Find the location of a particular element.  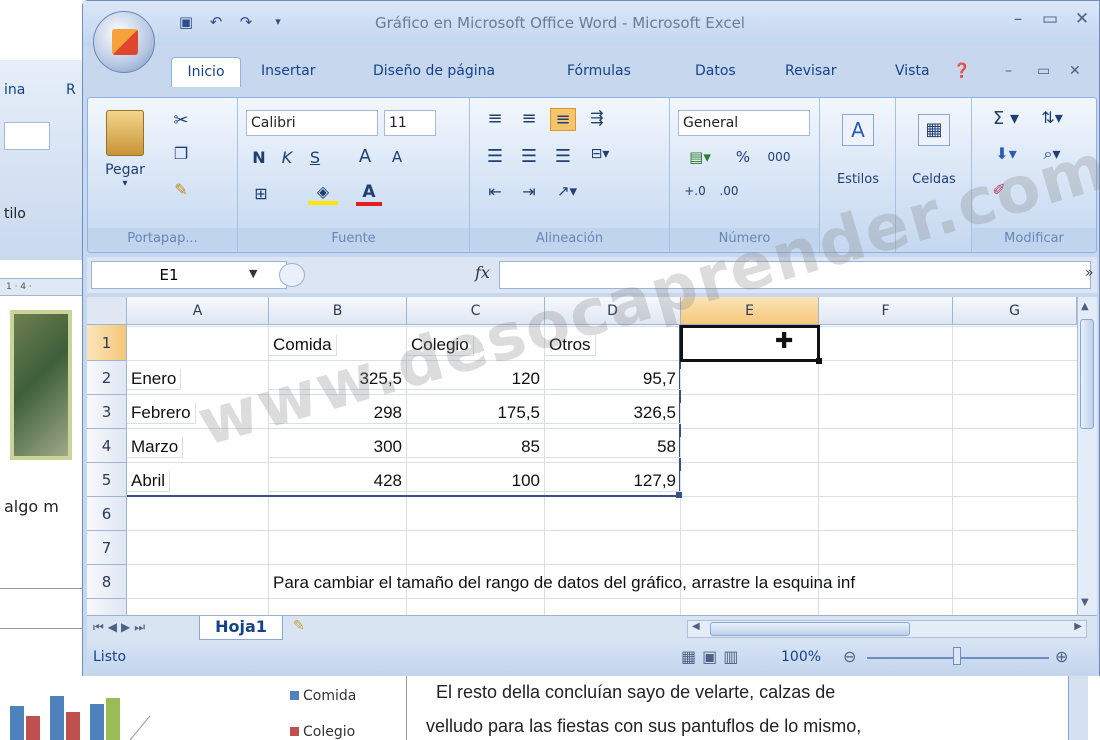

tab-diseno: Diseño de página is located at coordinates (434, 71).